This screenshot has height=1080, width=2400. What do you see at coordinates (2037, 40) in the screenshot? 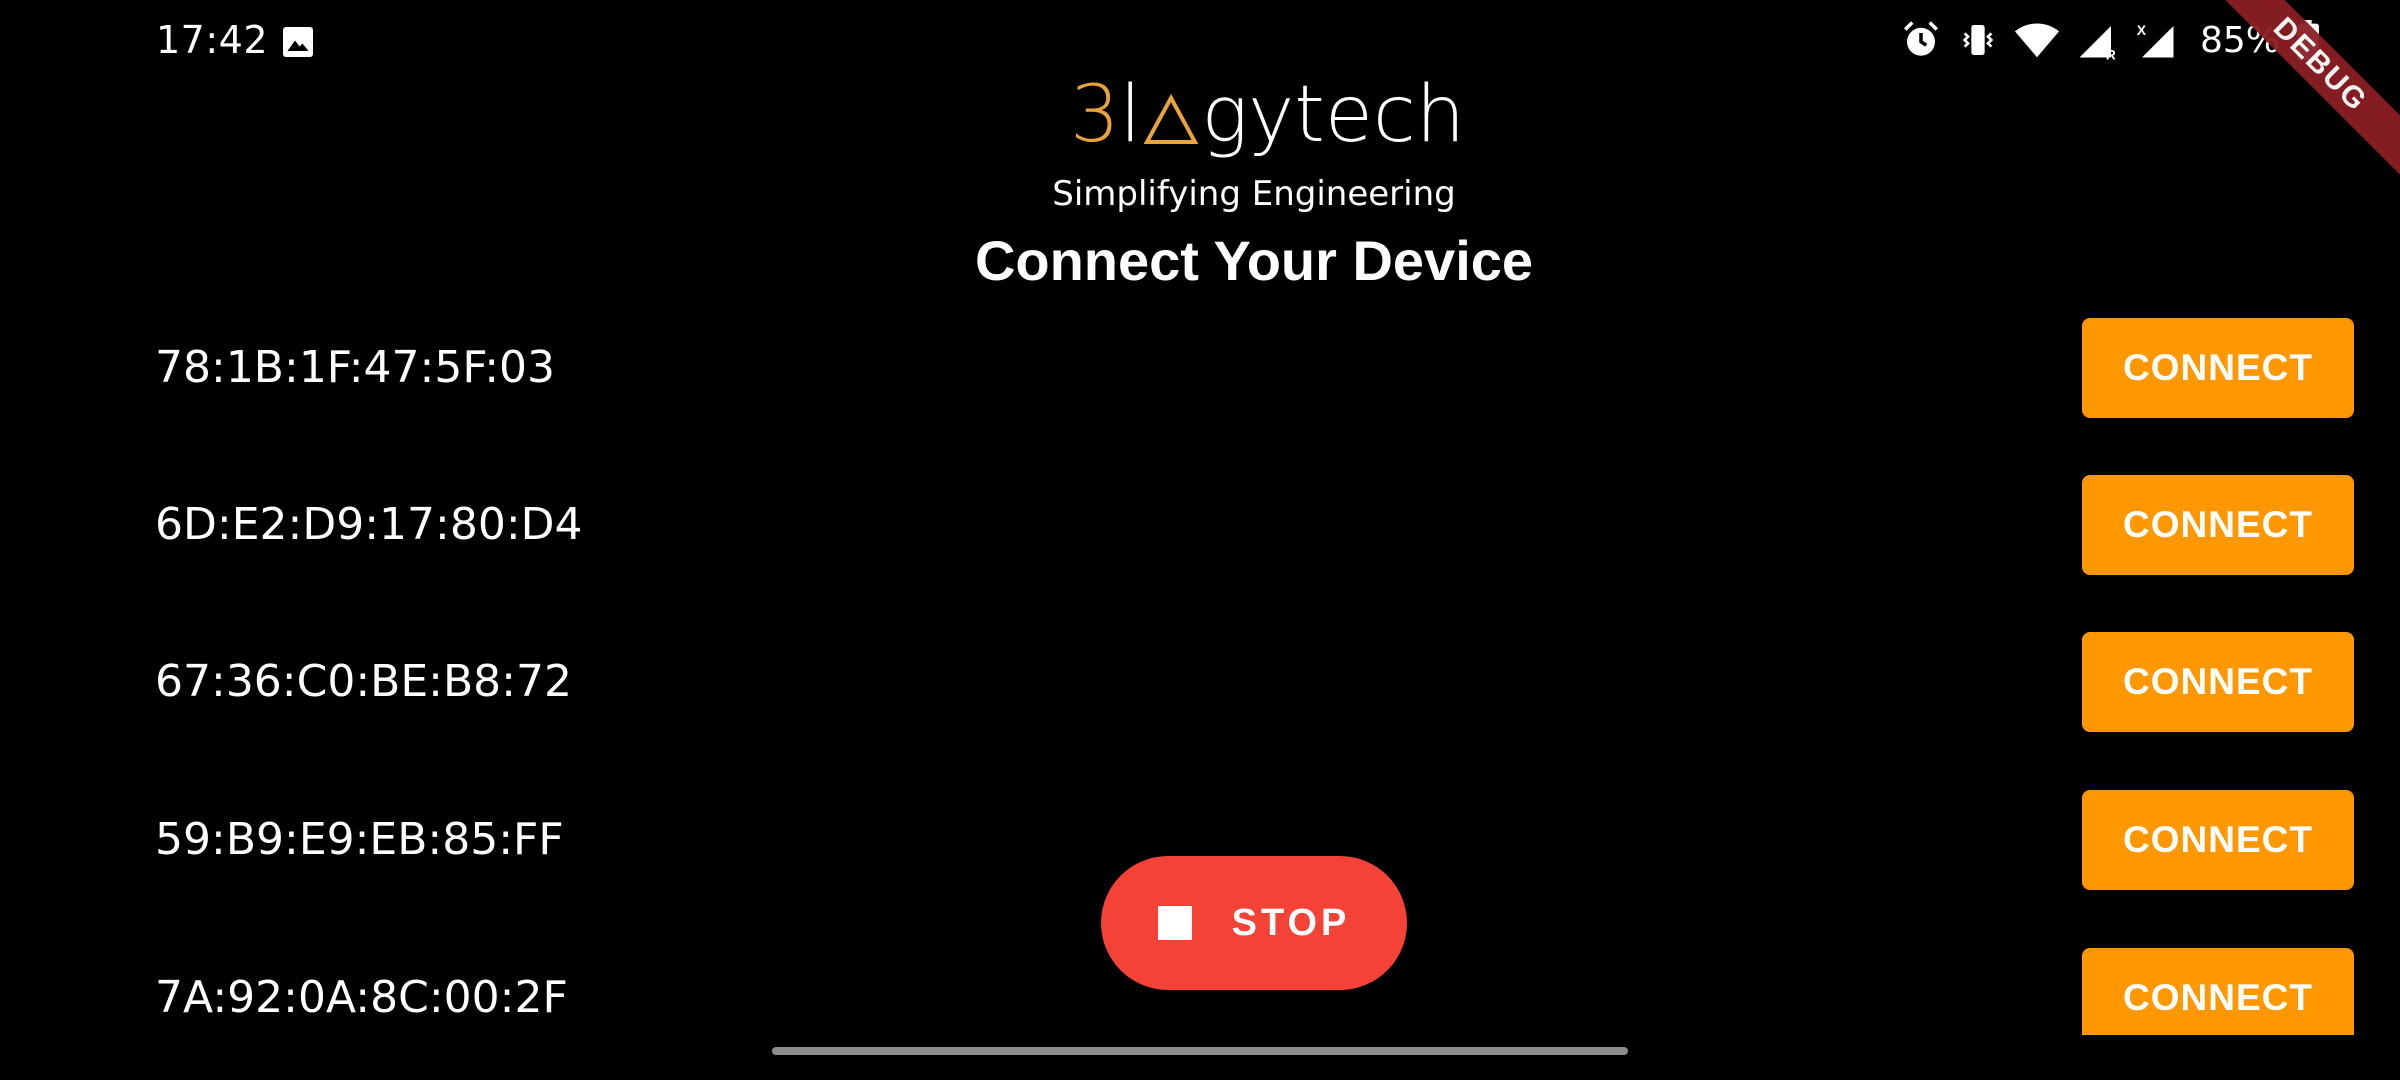
I see `wifi-icon` at bounding box center [2037, 40].